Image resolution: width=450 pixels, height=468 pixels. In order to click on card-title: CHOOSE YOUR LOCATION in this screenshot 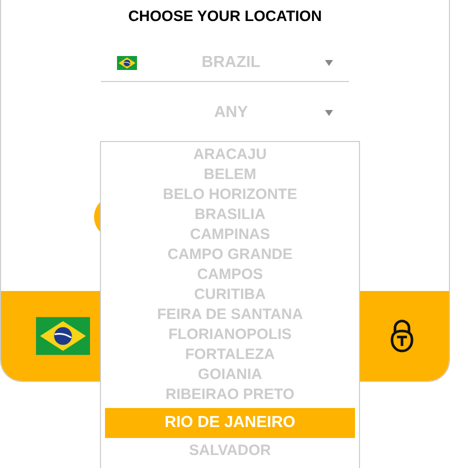, I will do `click(225, 16)`.